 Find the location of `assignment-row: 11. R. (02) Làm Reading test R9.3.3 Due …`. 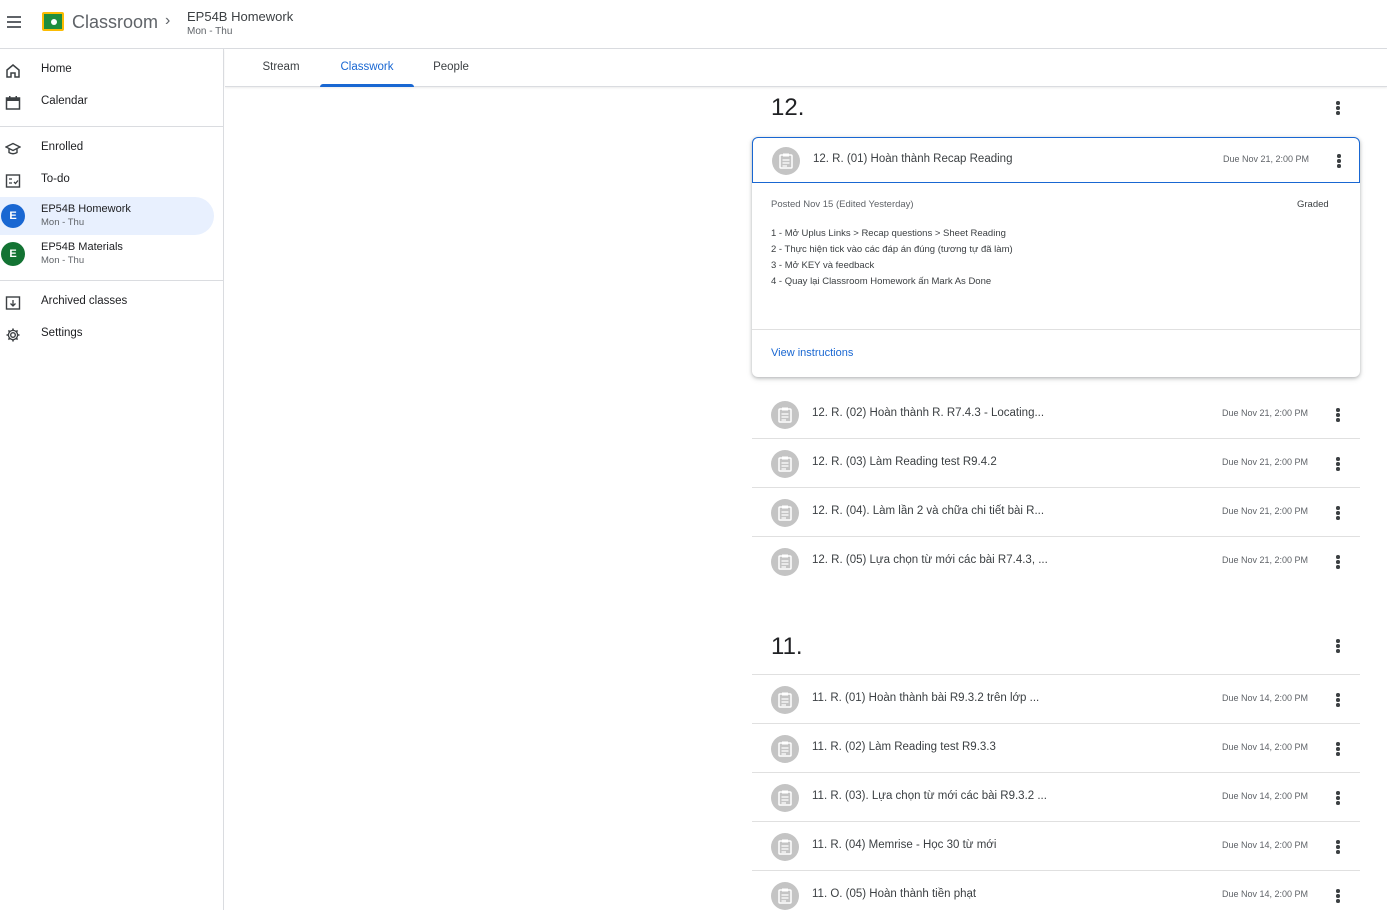

assignment-row: 11. R. (02) Làm Reading test R9.3.3 Due … is located at coordinates (1056, 748).